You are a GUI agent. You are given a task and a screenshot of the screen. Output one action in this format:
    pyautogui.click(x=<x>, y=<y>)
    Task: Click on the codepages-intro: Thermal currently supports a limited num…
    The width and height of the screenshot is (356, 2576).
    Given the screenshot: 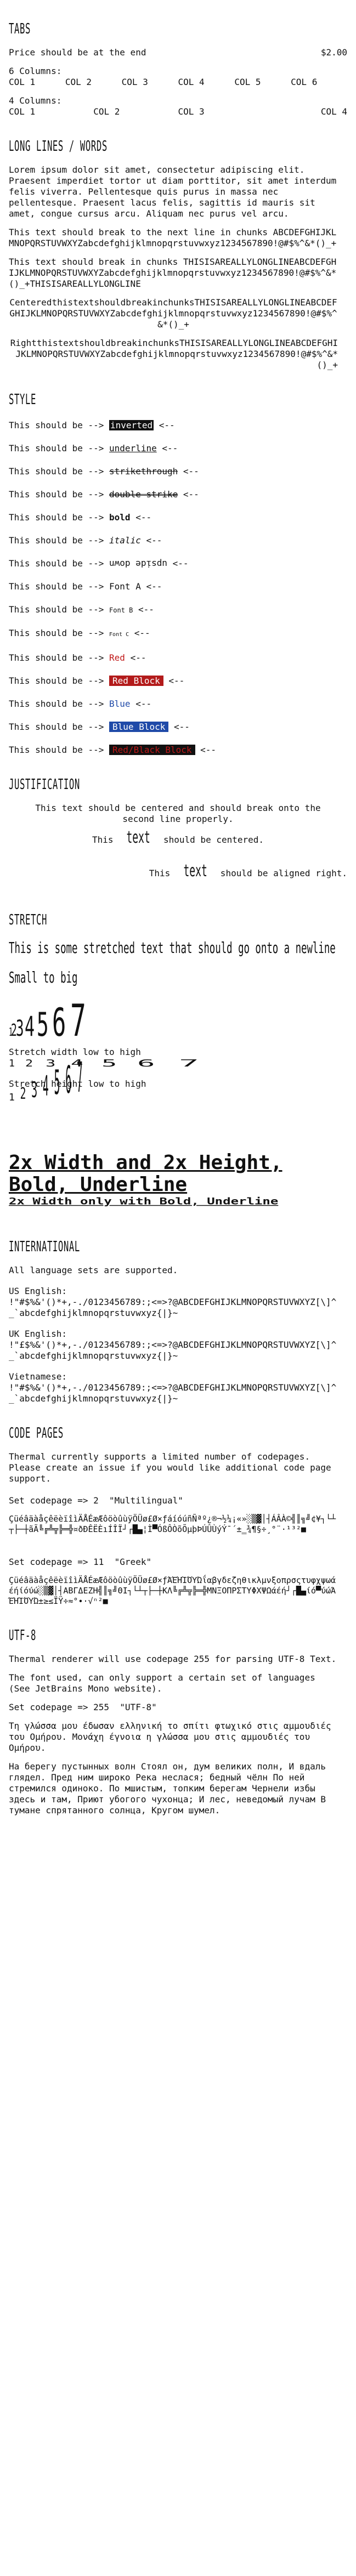 What is the action you would take?
    pyautogui.click(x=170, y=1467)
    